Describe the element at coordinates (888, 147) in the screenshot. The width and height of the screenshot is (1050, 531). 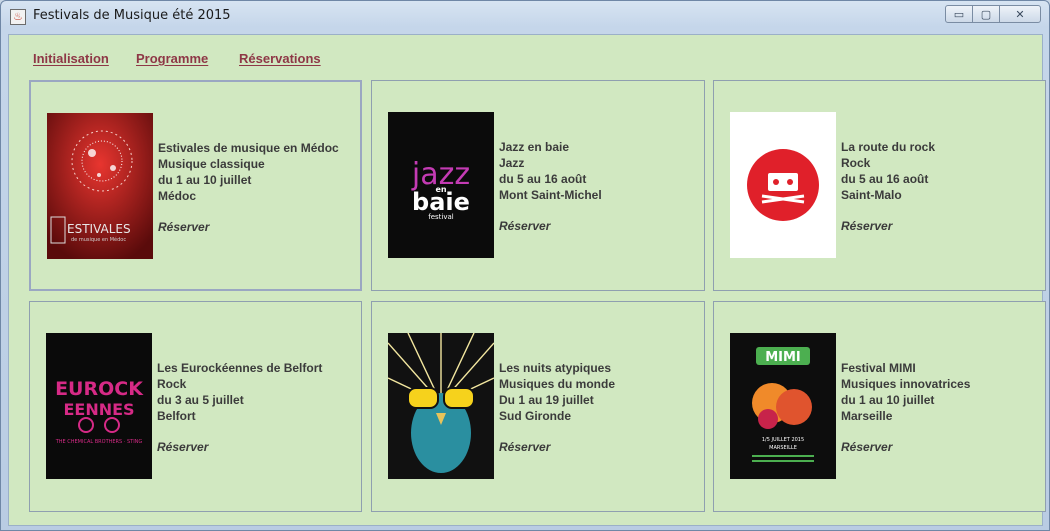
I see `festival-name: La route du rock` at that location.